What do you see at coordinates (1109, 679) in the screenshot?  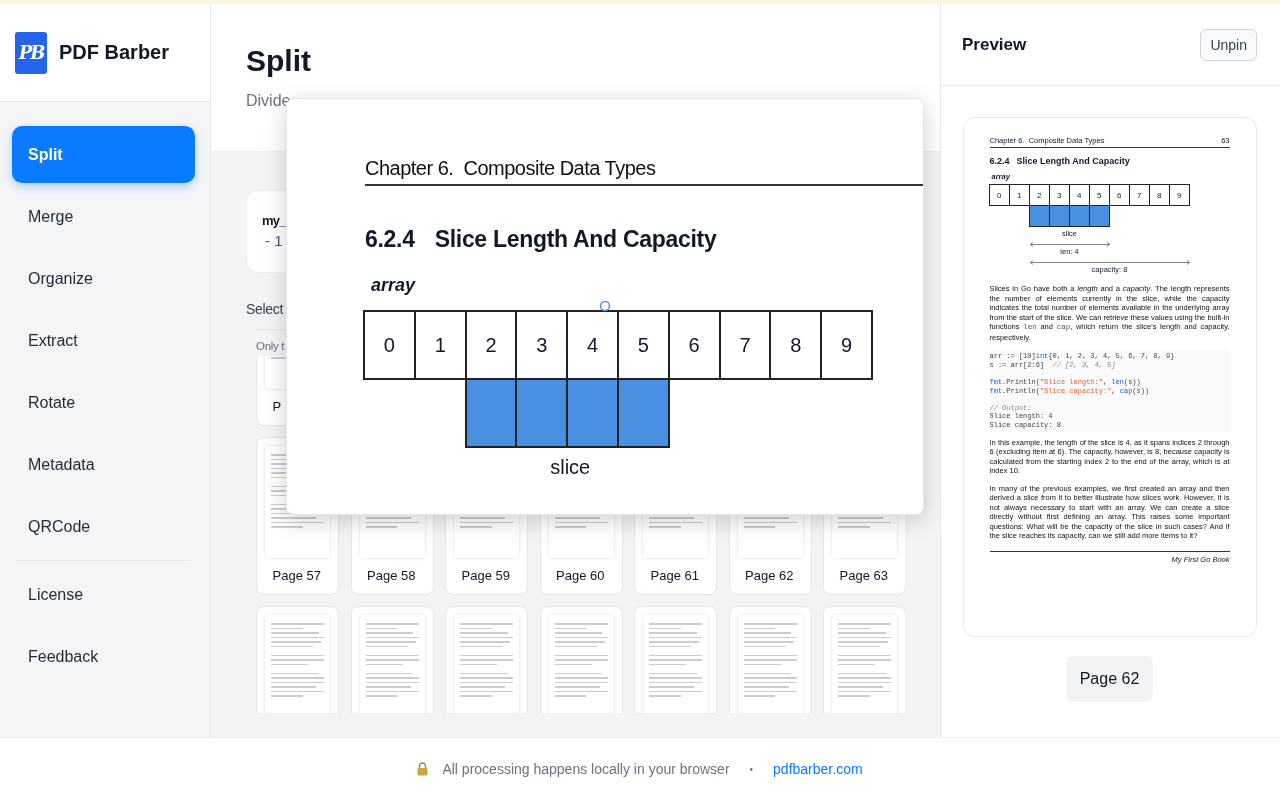 I see `page-badge: Page 62` at bounding box center [1109, 679].